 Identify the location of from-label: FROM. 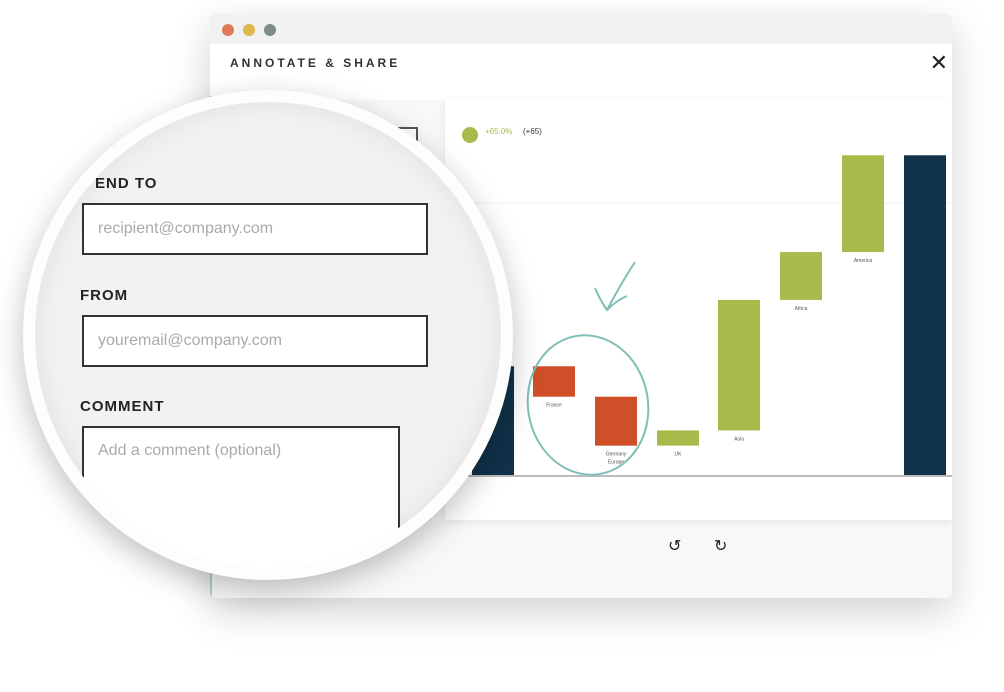
(104, 295).